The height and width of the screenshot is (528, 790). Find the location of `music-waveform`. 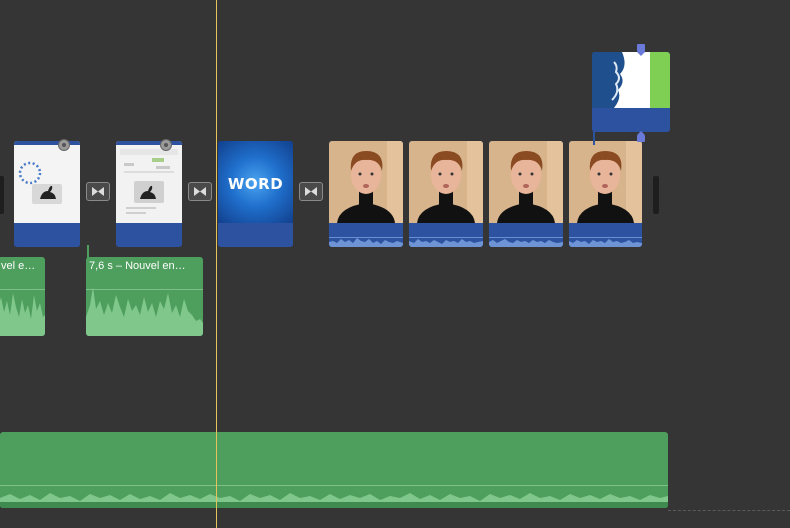

music-waveform is located at coordinates (334, 496).